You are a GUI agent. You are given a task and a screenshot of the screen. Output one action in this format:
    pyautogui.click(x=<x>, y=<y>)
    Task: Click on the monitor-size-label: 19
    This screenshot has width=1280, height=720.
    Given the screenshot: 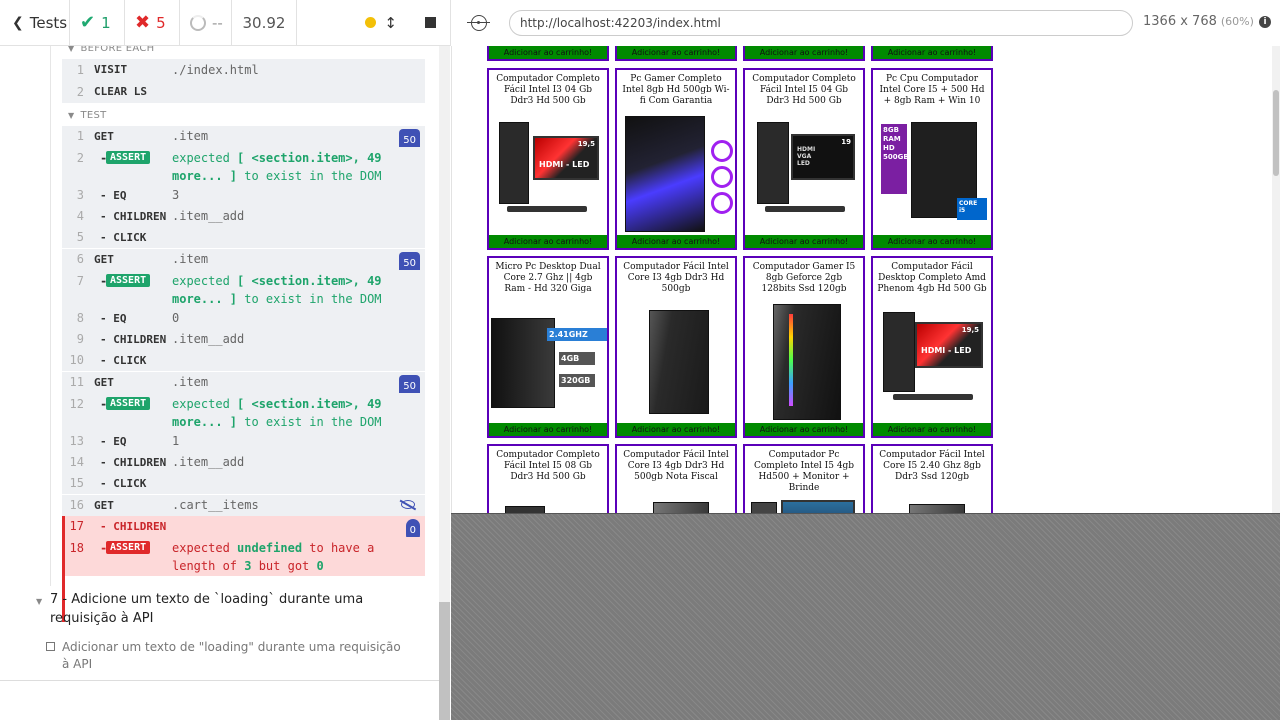 What is the action you would take?
    pyautogui.click(x=846, y=142)
    